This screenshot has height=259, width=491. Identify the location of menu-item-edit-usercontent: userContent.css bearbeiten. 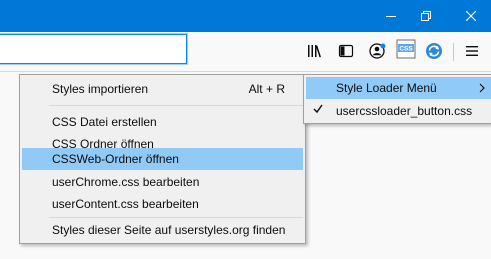
(162, 204).